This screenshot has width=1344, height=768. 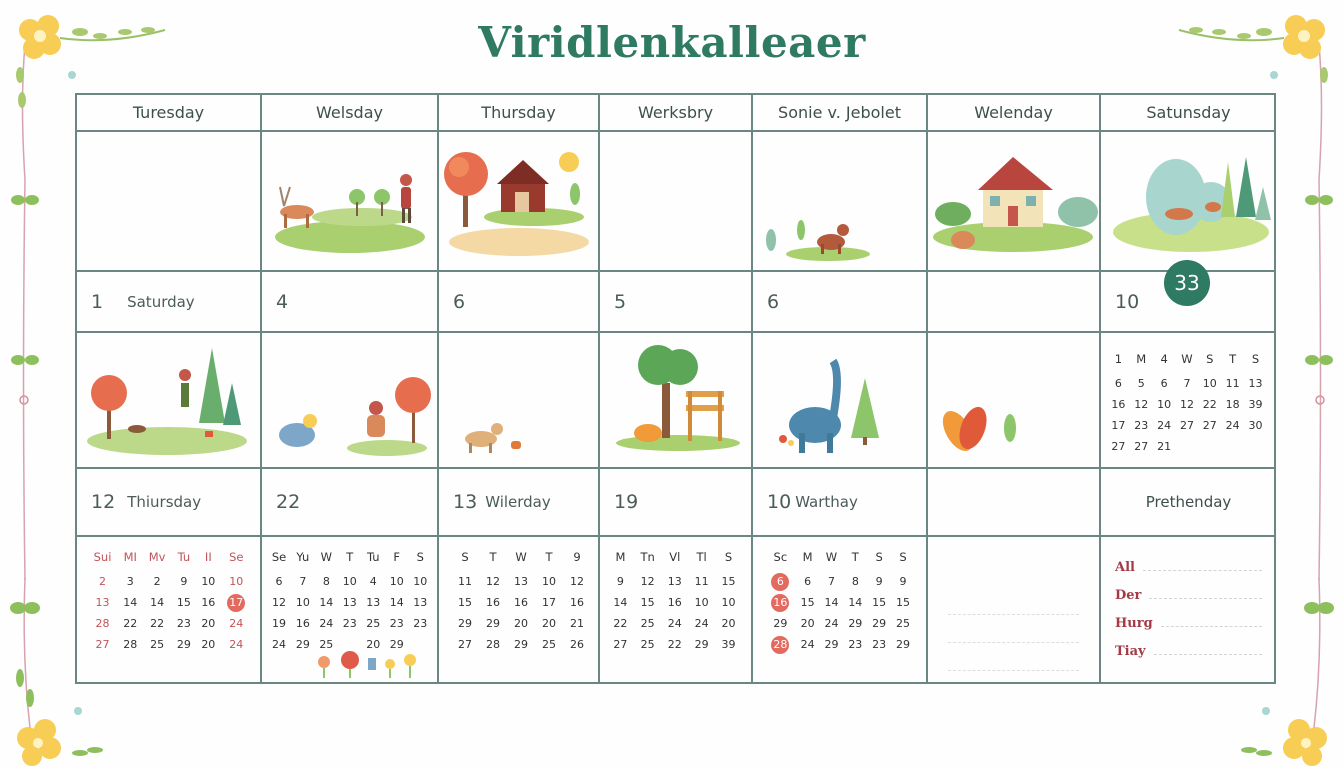 I want to click on date-cell: 5, so click(x=1141, y=383).